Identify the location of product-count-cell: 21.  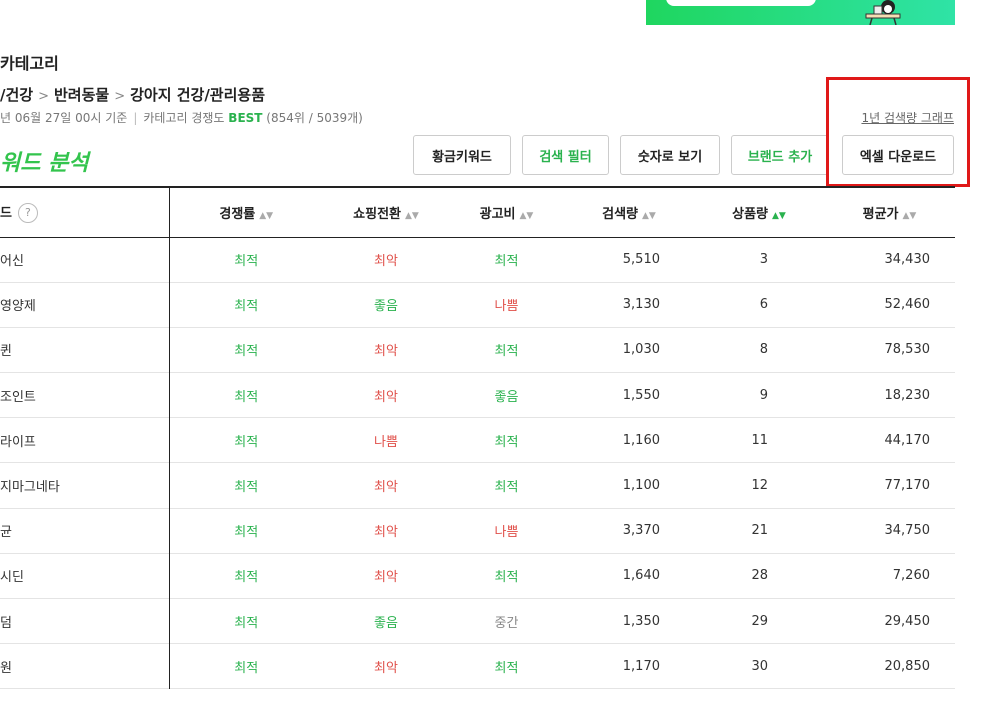
(759, 531).